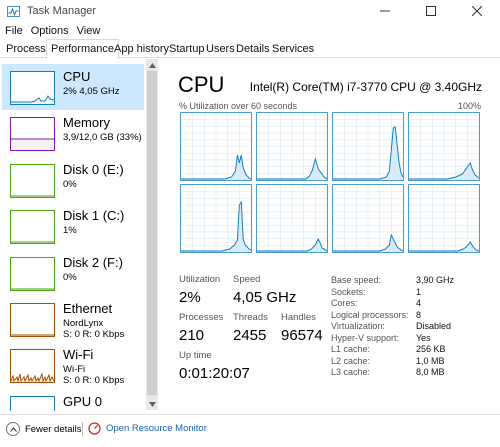 This screenshot has width=500, height=447. Describe the element at coordinates (192, 335) in the screenshot. I see `processes-value: 210` at that location.